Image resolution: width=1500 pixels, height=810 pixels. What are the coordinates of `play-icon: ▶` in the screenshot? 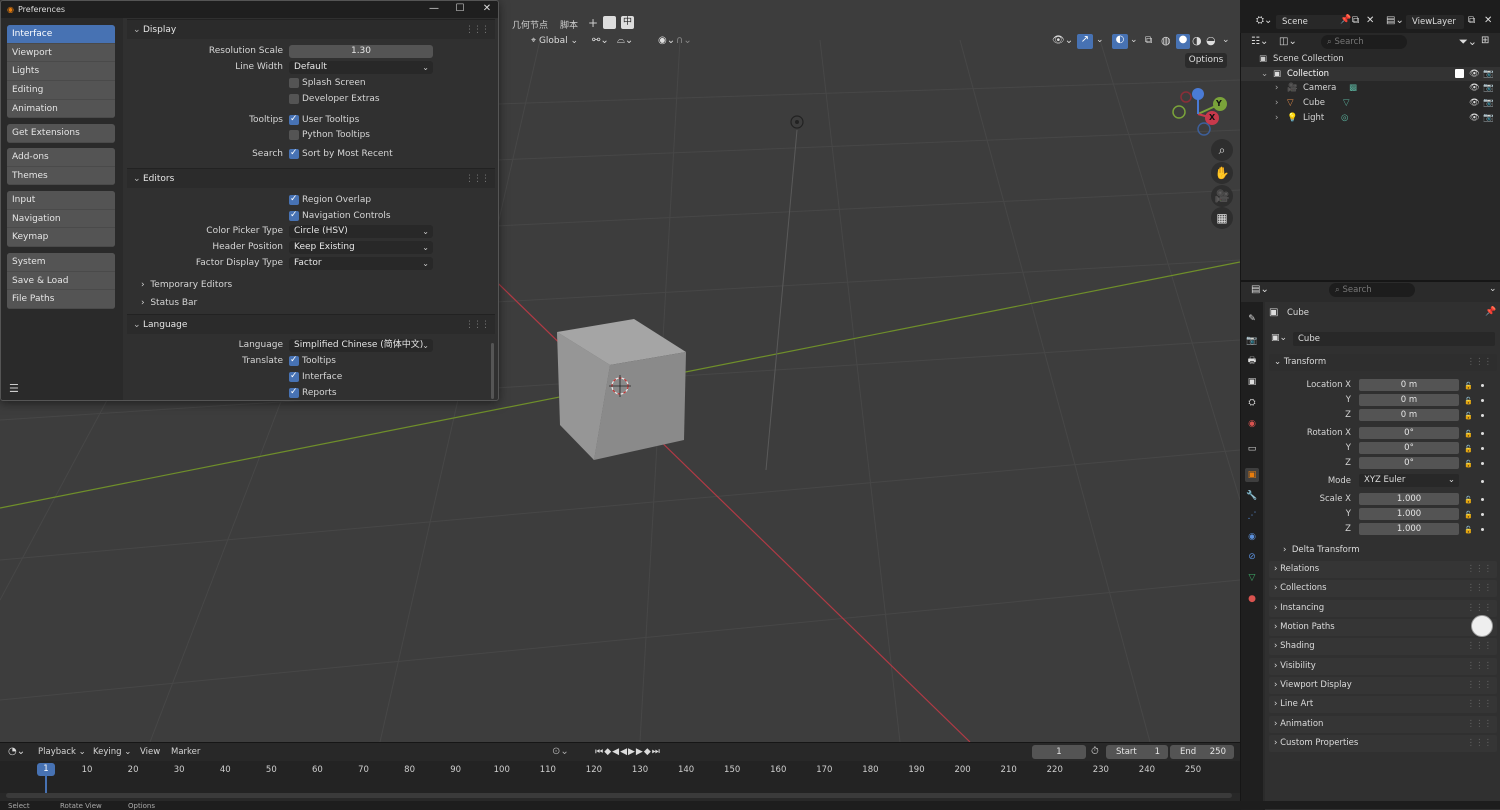 It's located at (632, 752).